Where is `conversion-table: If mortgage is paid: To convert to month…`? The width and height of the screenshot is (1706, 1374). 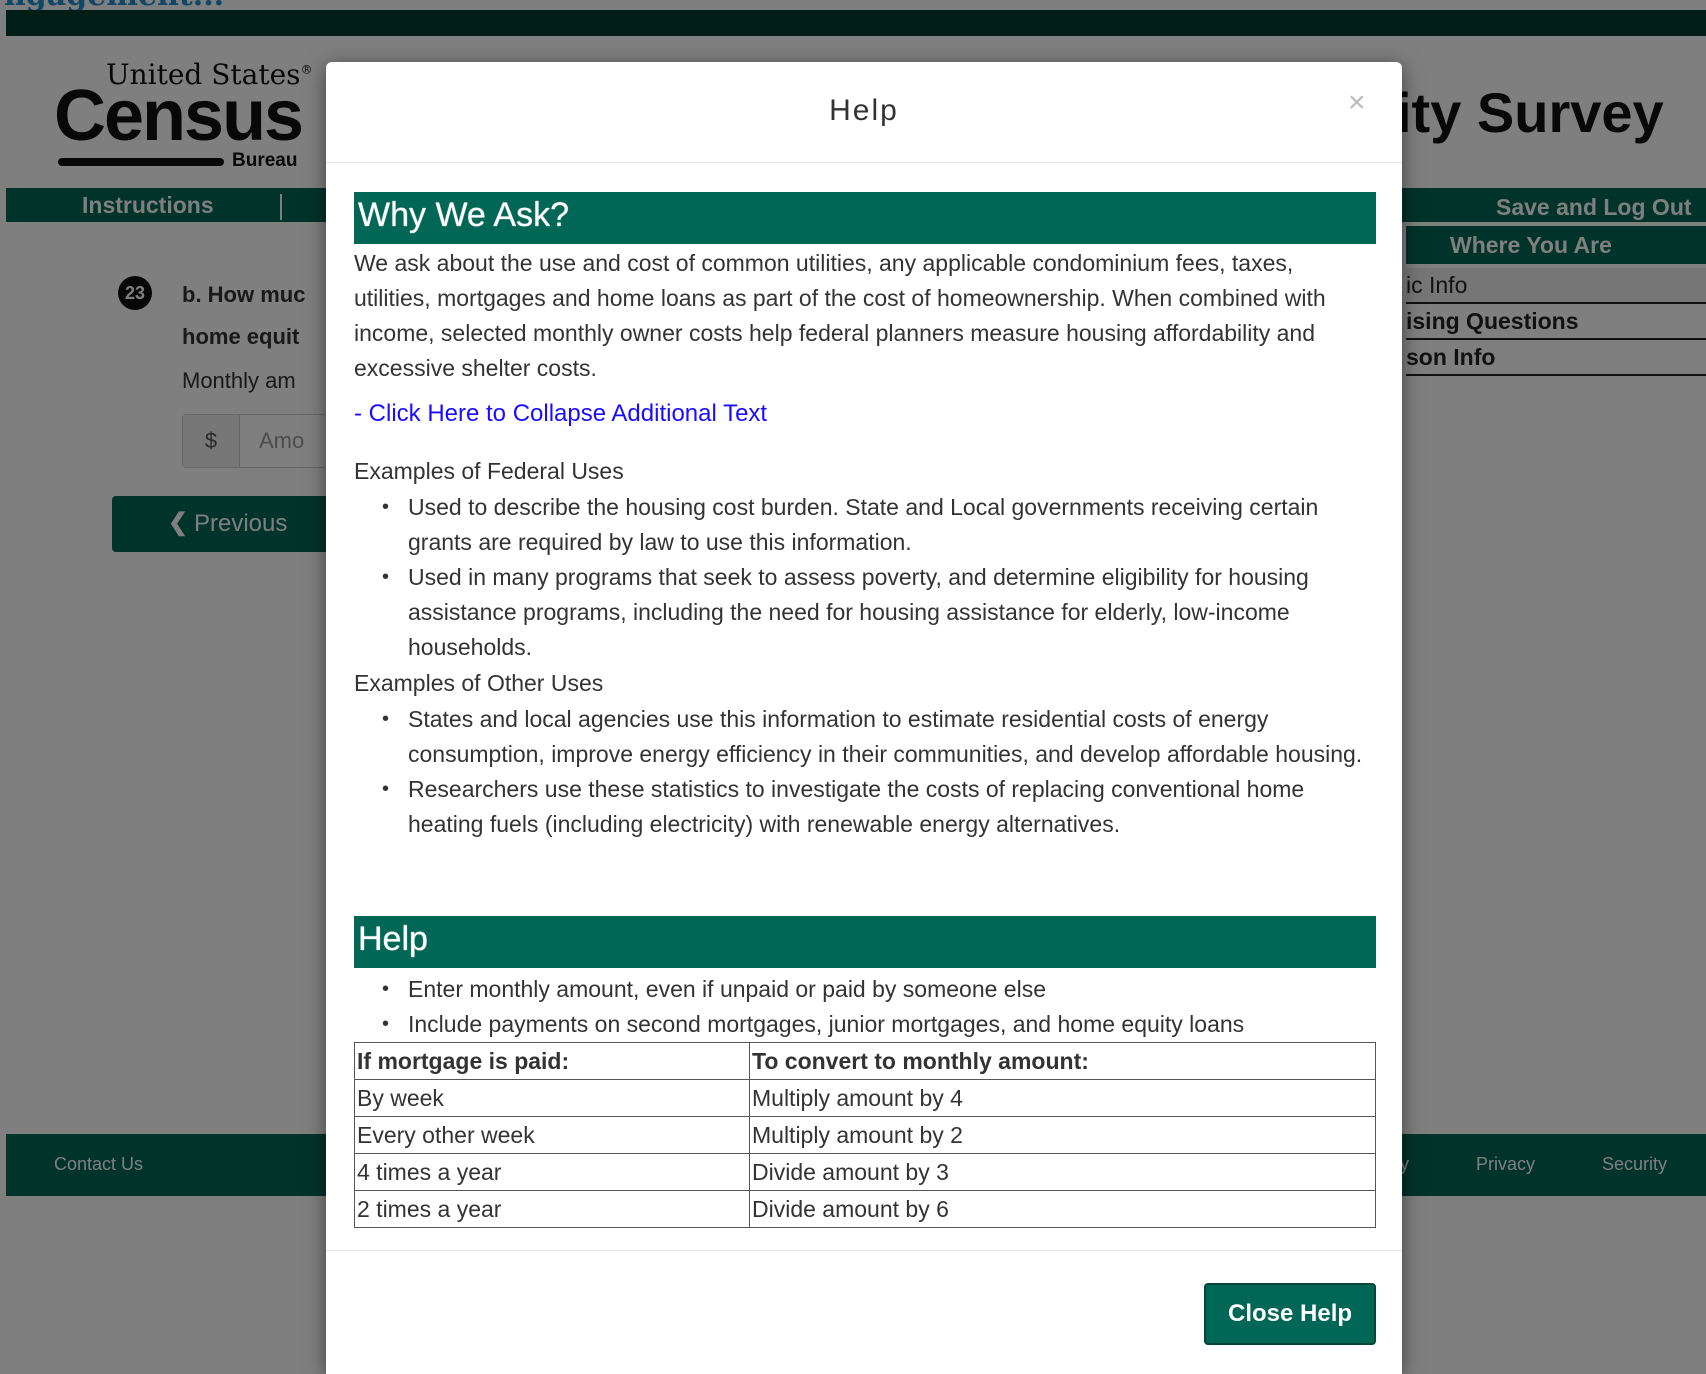 conversion-table: If mortgage is paid: To convert to month… is located at coordinates (865, 1135).